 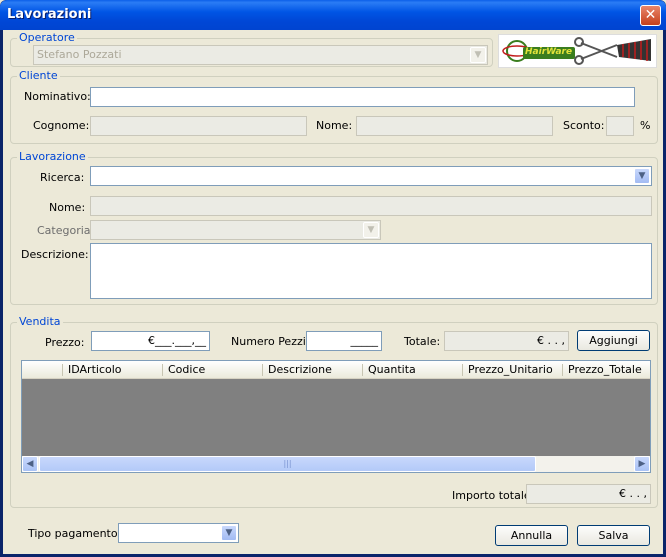 I want to click on ricerca-combo: ▼, so click(x=371, y=176).